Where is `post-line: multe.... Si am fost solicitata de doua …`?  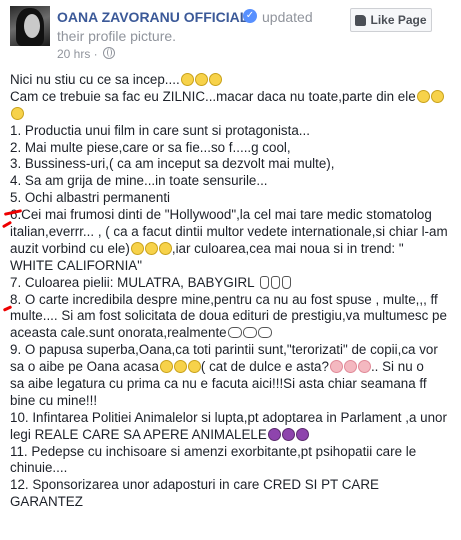 post-line: multe.... Si am fost solicitata de doua … is located at coordinates (228, 316).